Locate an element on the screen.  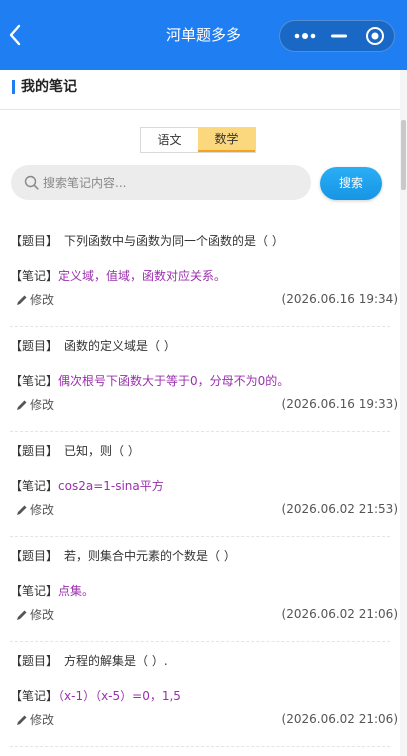
note-text: 点集。 is located at coordinates (76, 591).